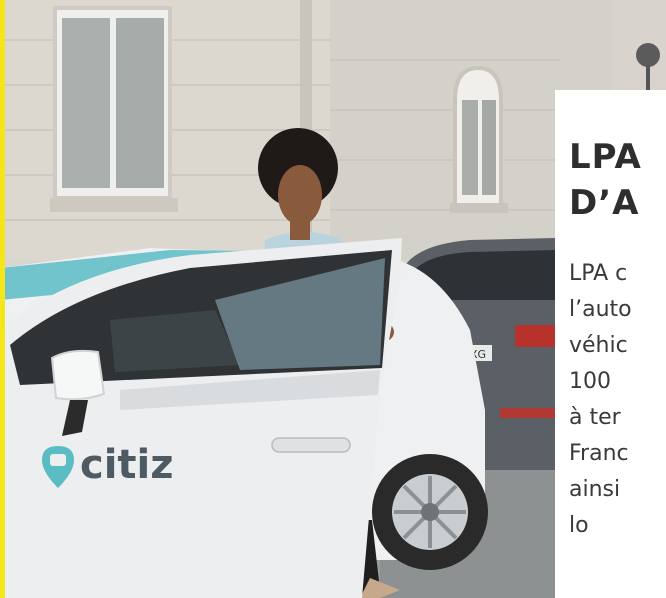  Describe the element at coordinates (127, 465) in the screenshot. I see `citiz-brand-text: citiz` at that location.